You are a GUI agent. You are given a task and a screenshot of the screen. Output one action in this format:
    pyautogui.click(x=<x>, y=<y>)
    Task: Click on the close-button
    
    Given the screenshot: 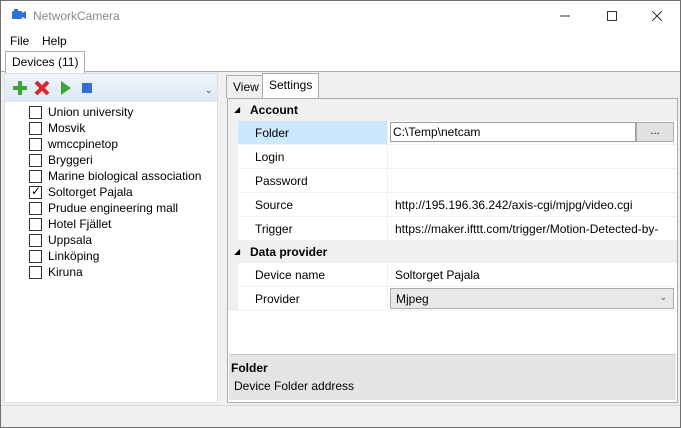 What is the action you would take?
    pyautogui.click(x=657, y=16)
    